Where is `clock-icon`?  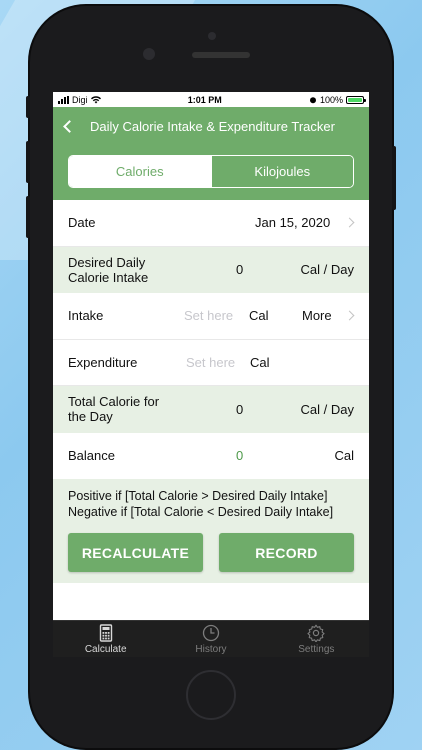 clock-icon is located at coordinates (211, 632).